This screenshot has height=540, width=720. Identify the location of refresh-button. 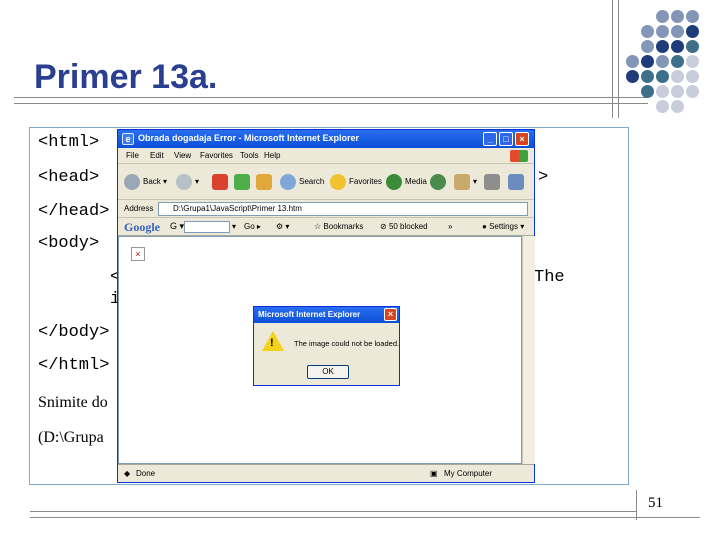
(243, 182).